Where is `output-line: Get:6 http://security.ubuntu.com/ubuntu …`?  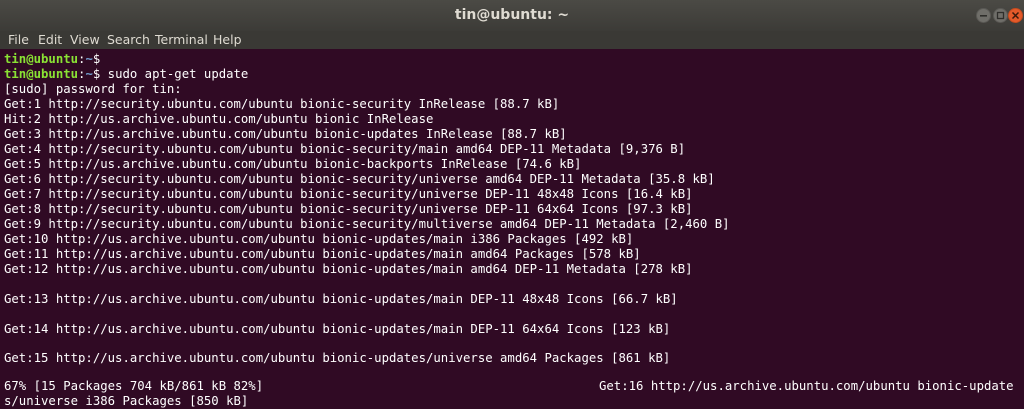
output-line: Get:6 http://security.ubuntu.com/ubuntu … is located at coordinates (359, 179).